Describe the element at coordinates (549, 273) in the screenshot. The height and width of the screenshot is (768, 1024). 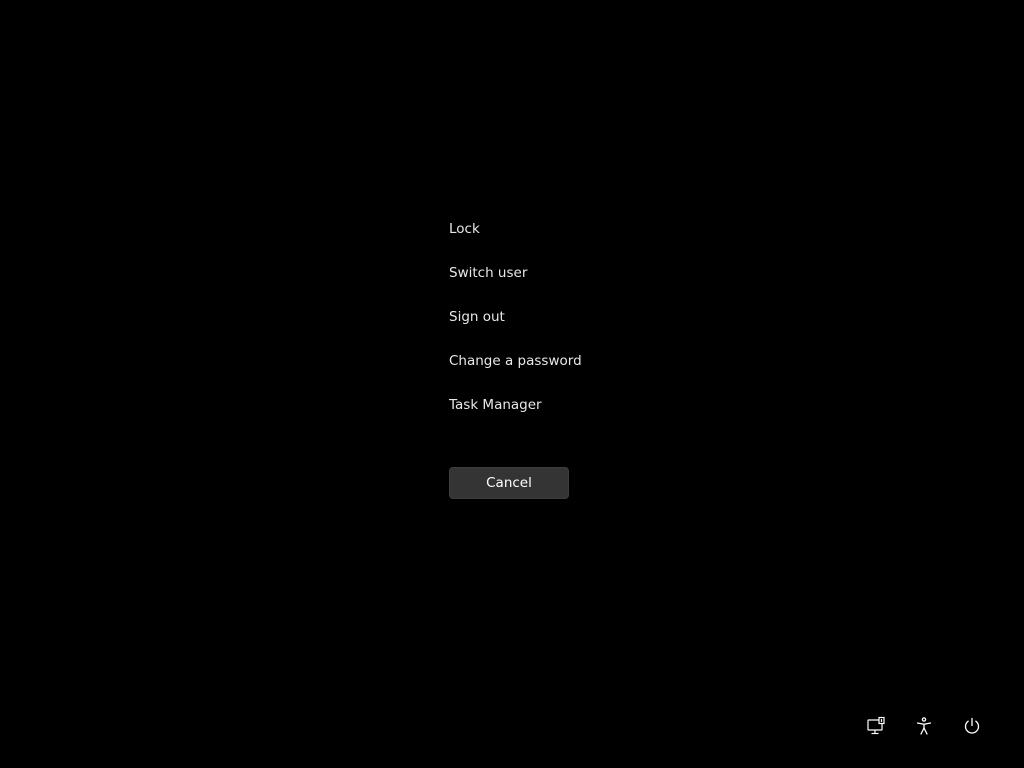
I see `switch-user-option: Switch user` at that location.